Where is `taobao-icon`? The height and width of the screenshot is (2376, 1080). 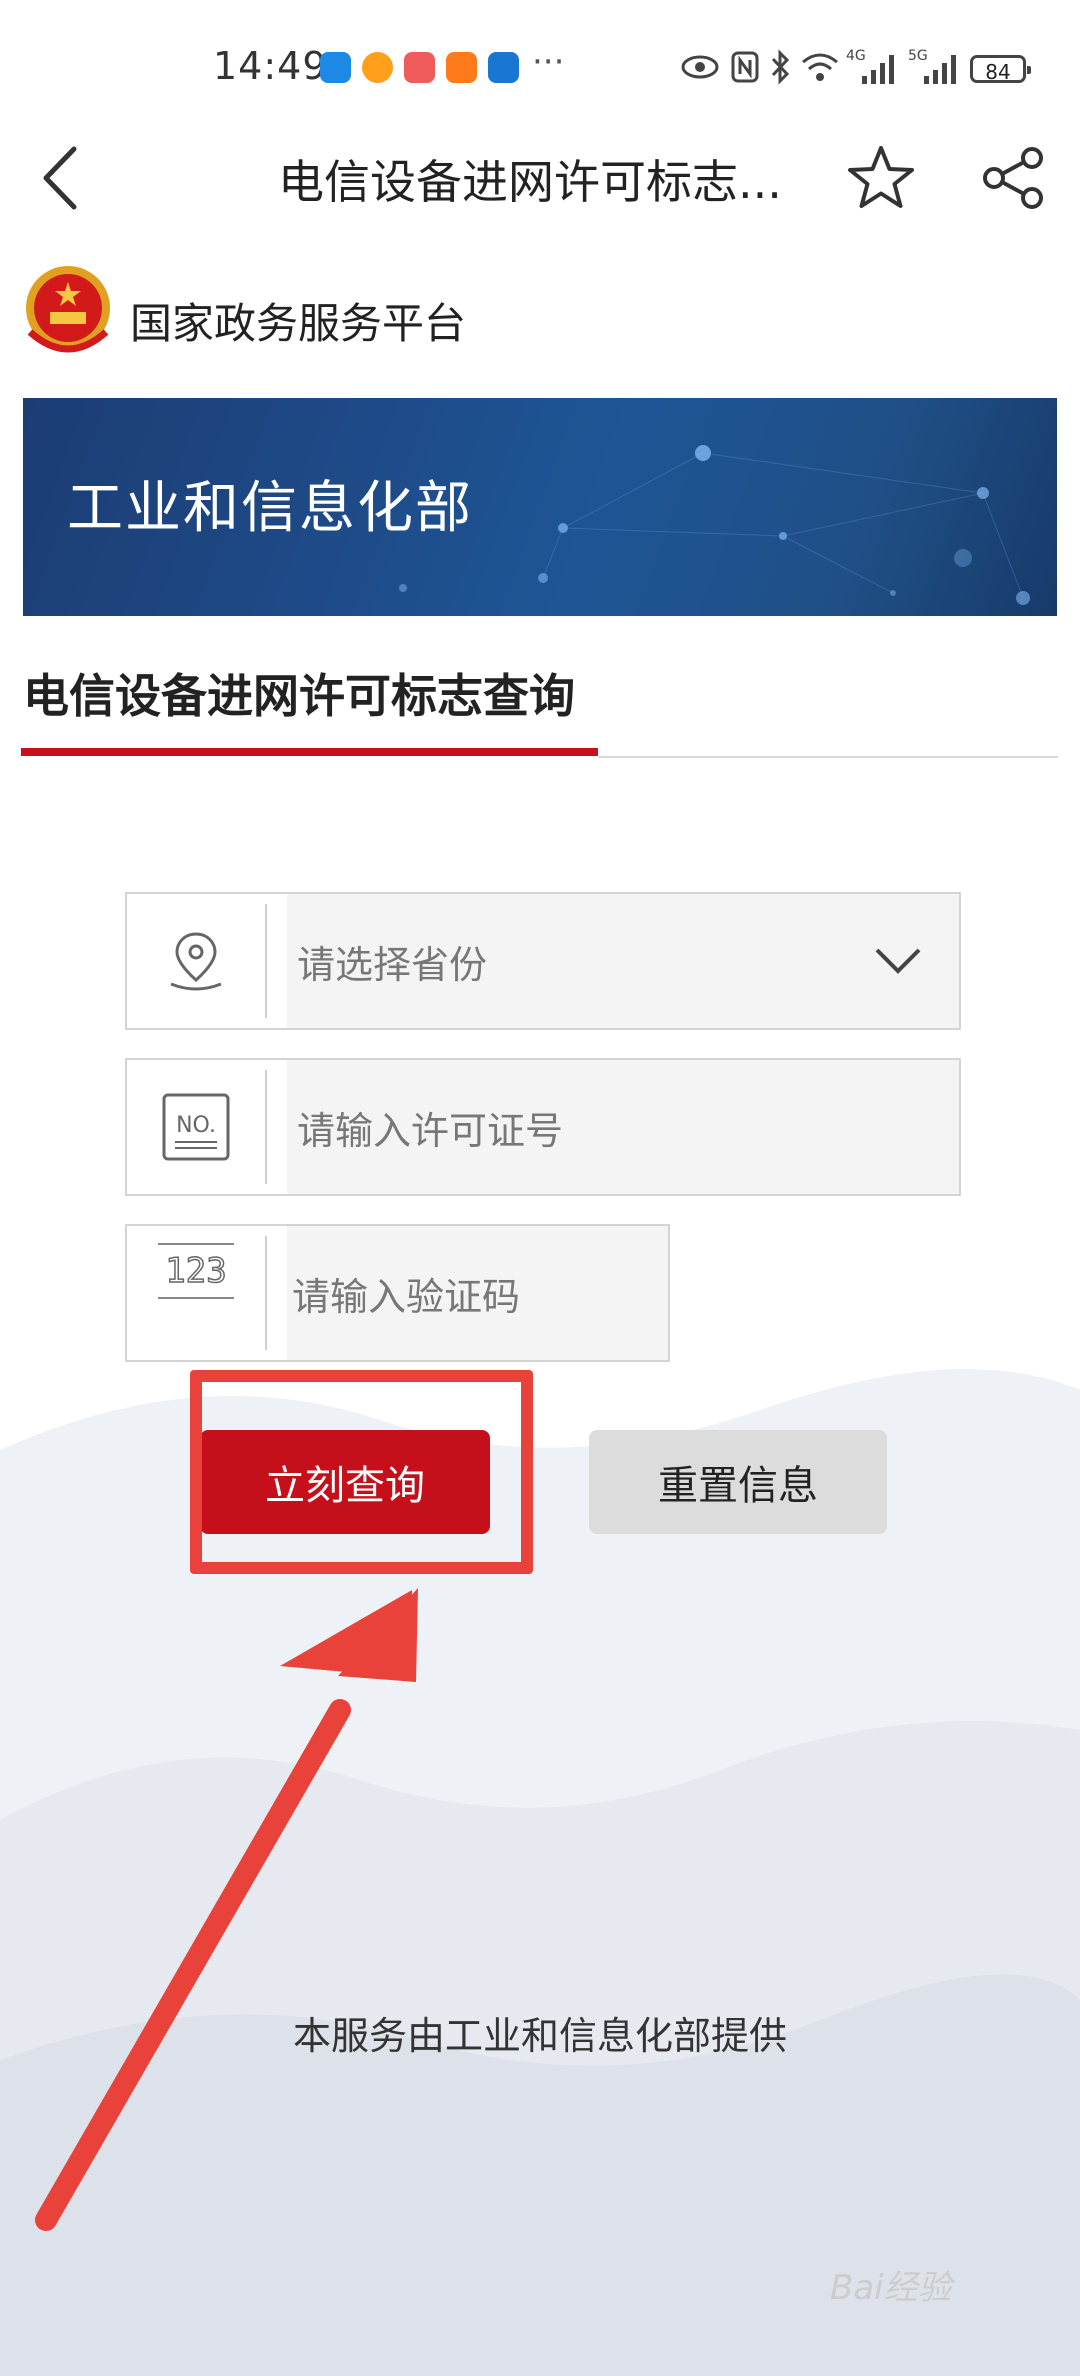
taobao-icon is located at coordinates (461, 67).